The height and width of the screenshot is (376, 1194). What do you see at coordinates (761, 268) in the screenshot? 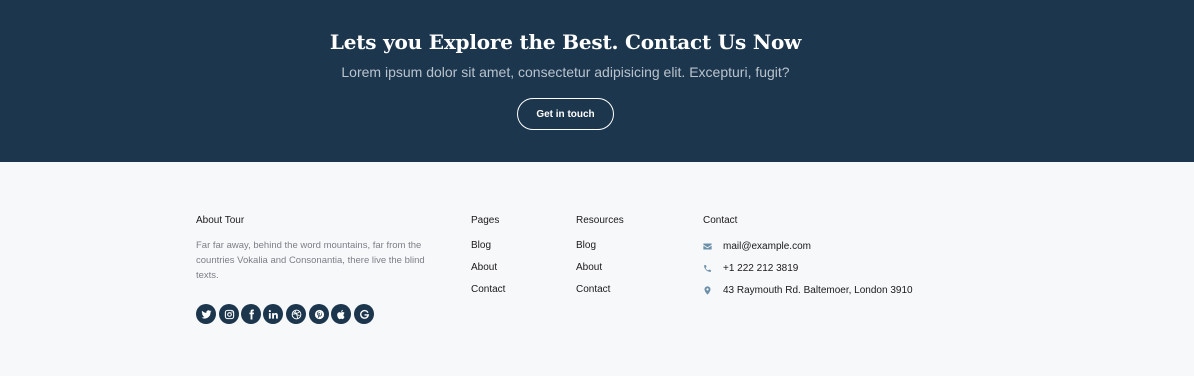
I see `contact-phone-text: +1 222 212 3819` at bounding box center [761, 268].